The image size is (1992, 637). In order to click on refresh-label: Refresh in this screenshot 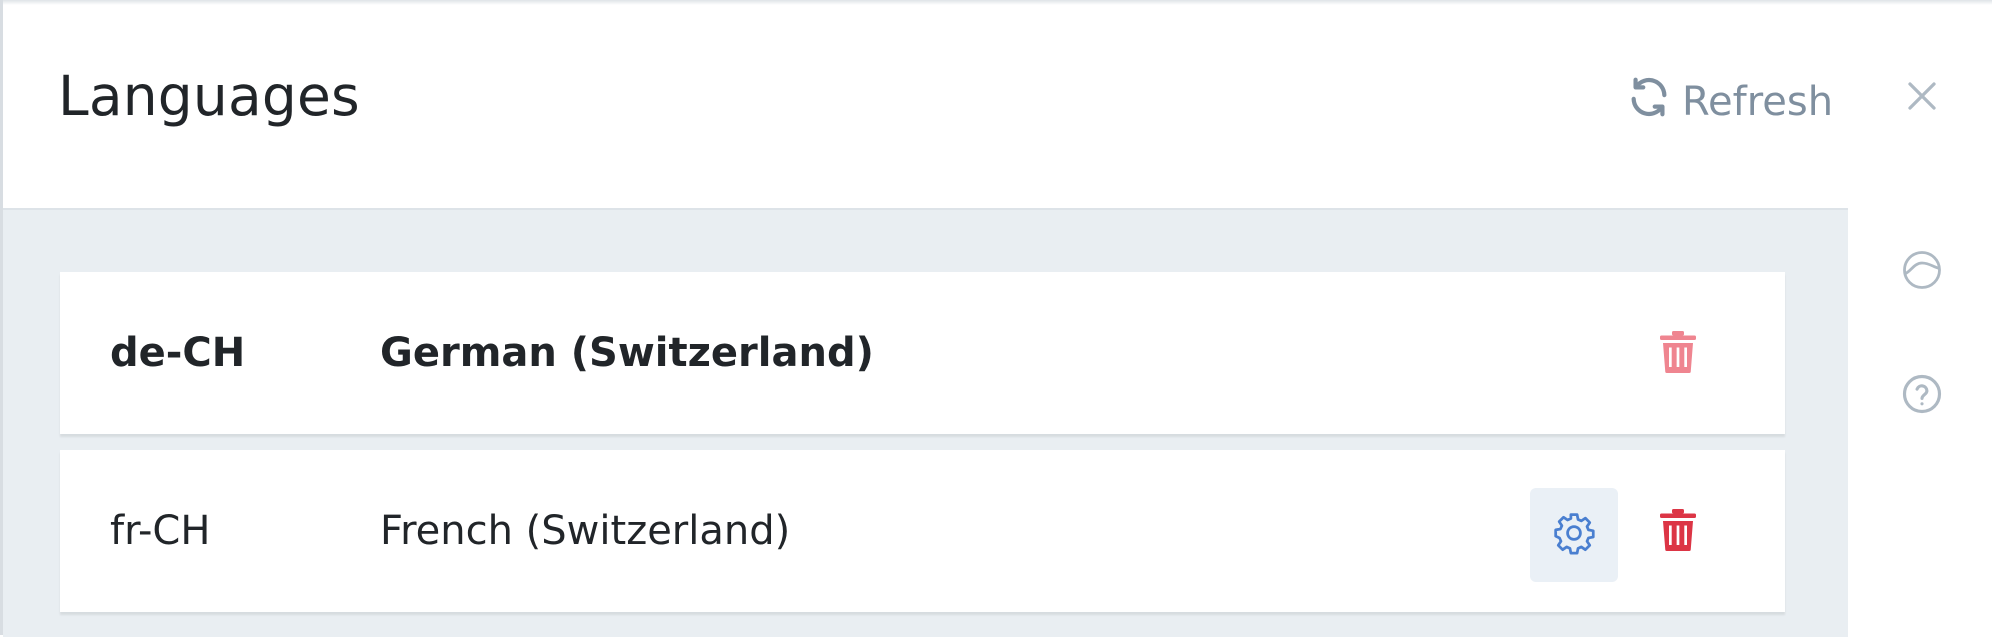, I will do `click(1758, 102)`.